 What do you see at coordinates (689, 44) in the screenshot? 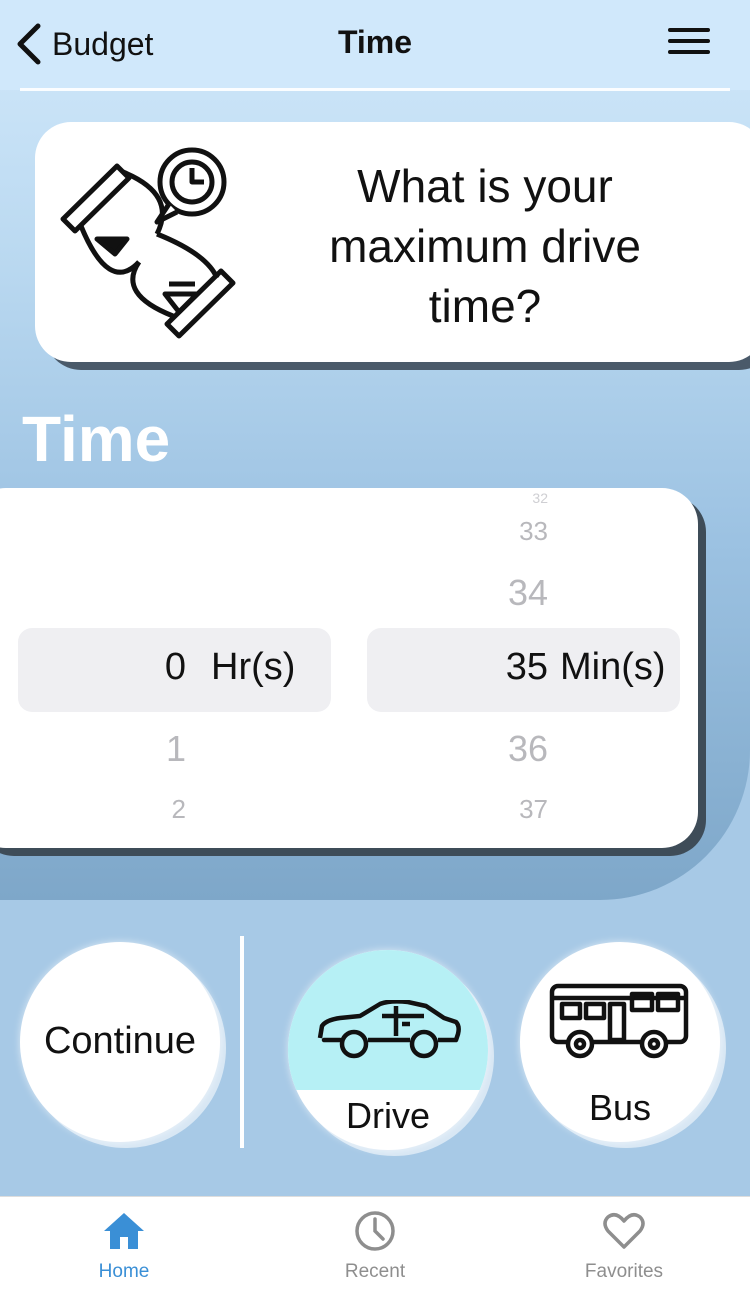
I see `menu-button` at bounding box center [689, 44].